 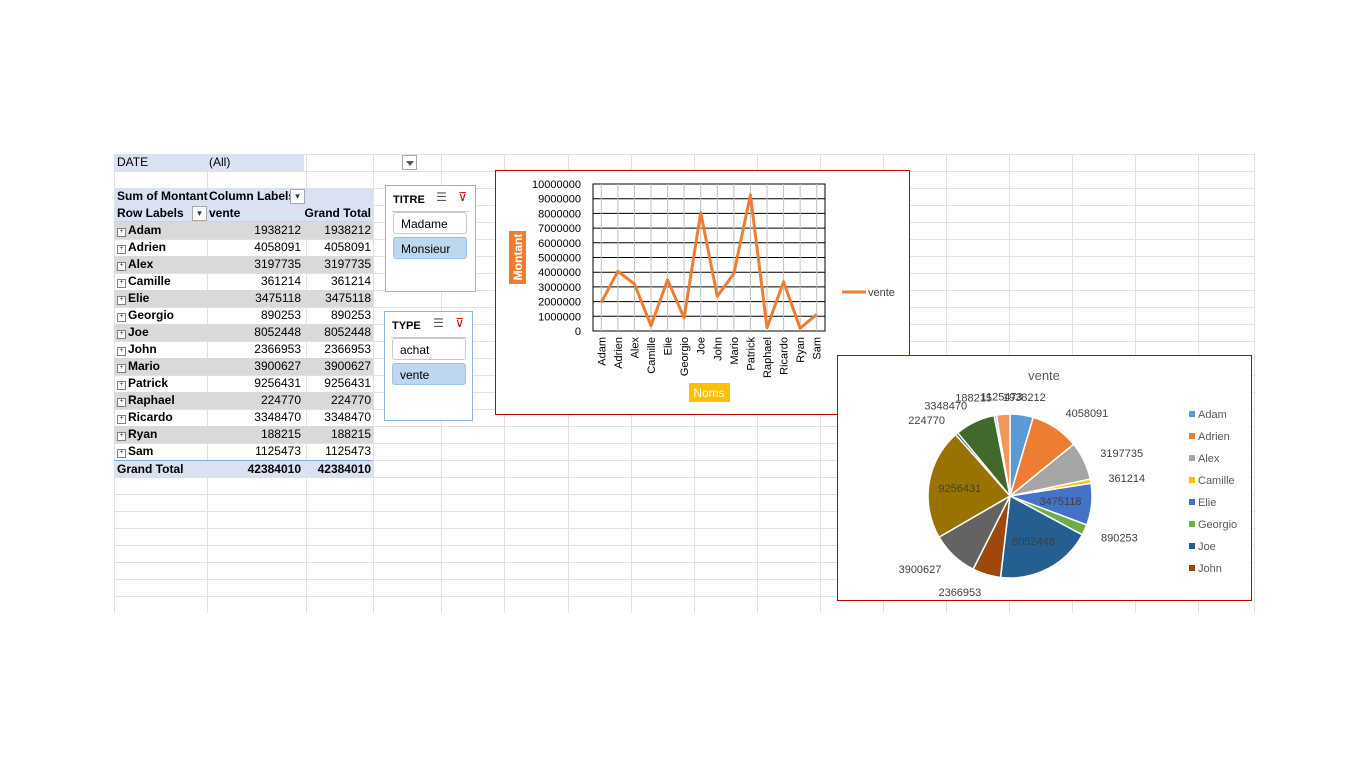 What do you see at coordinates (430, 248) in the screenshot?
I see `slicer-item-monsieur: Monsieur` at bounding box center [430, 248].